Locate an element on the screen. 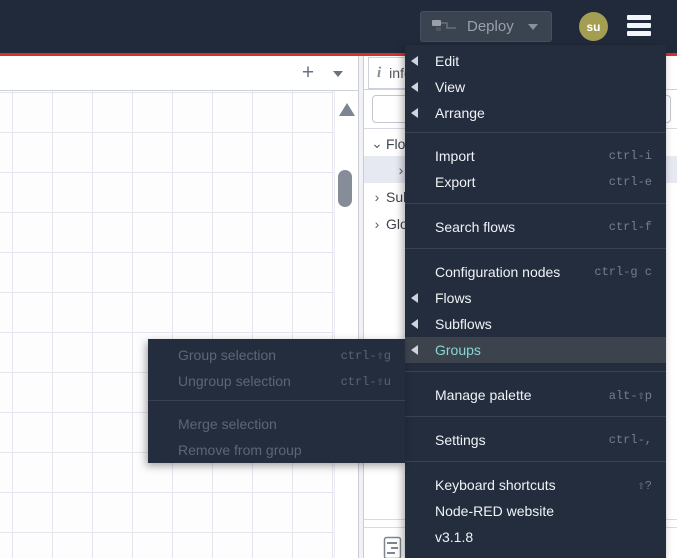 The image size is (677, 558). menu-item-export: Export ctrl-e is located at coordinates (535, 182).